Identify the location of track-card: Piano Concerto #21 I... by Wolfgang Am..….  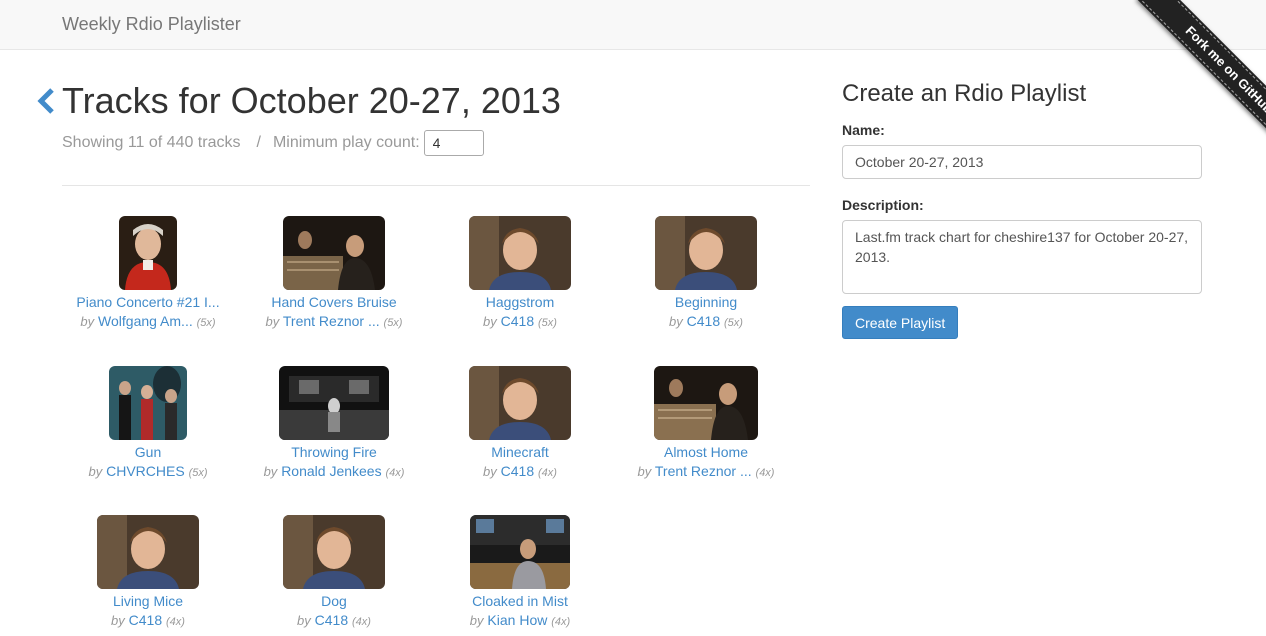
(148, 272).